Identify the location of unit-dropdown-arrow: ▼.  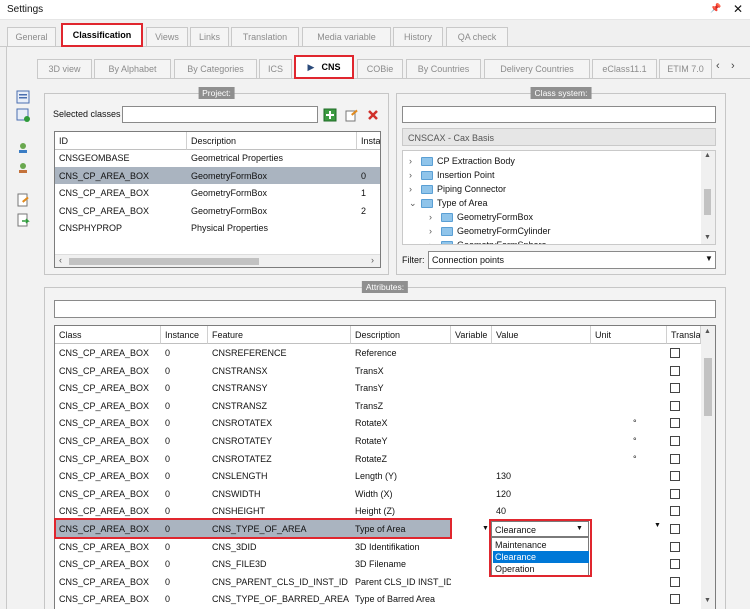
(657, 525).